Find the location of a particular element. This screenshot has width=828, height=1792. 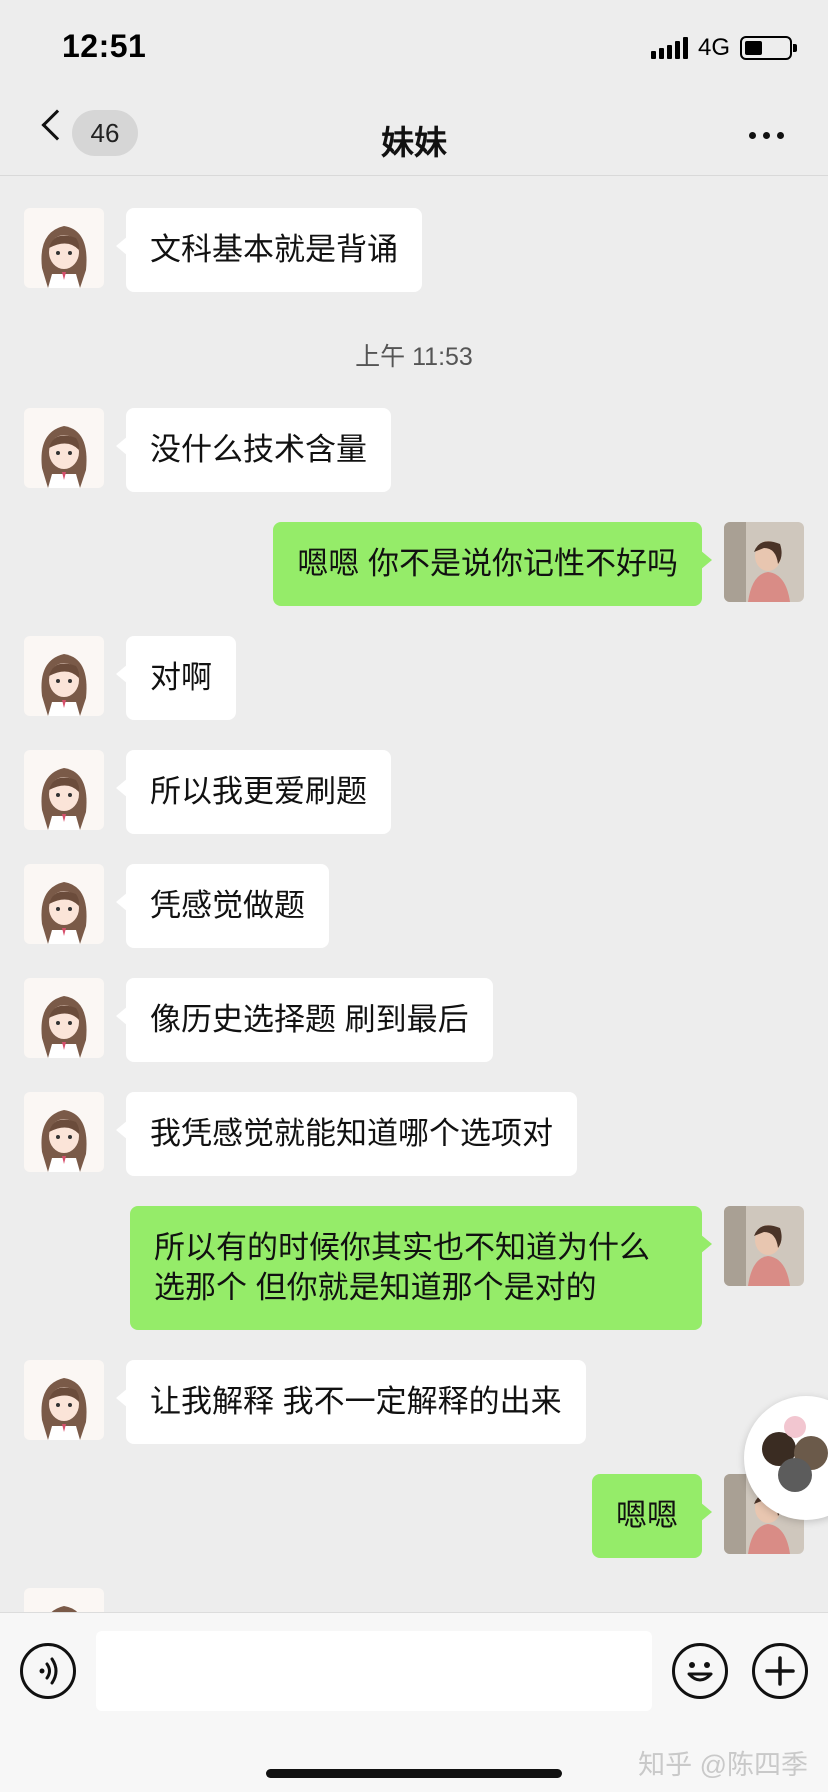

message-bubble: 没什么技术含量 is located at coordinates (253, 450).